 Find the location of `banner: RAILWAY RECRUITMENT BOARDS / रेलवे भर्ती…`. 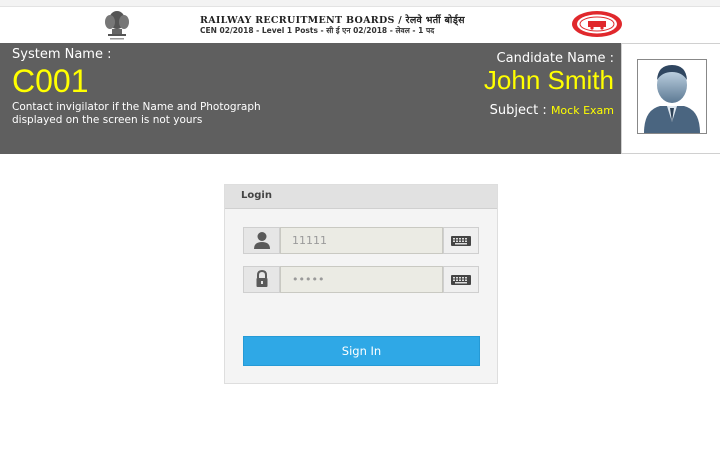

banner: RAILWAY RECRUITMENT BOARDS / रेलवे भर्ती… is located at coordinates (360, 25).